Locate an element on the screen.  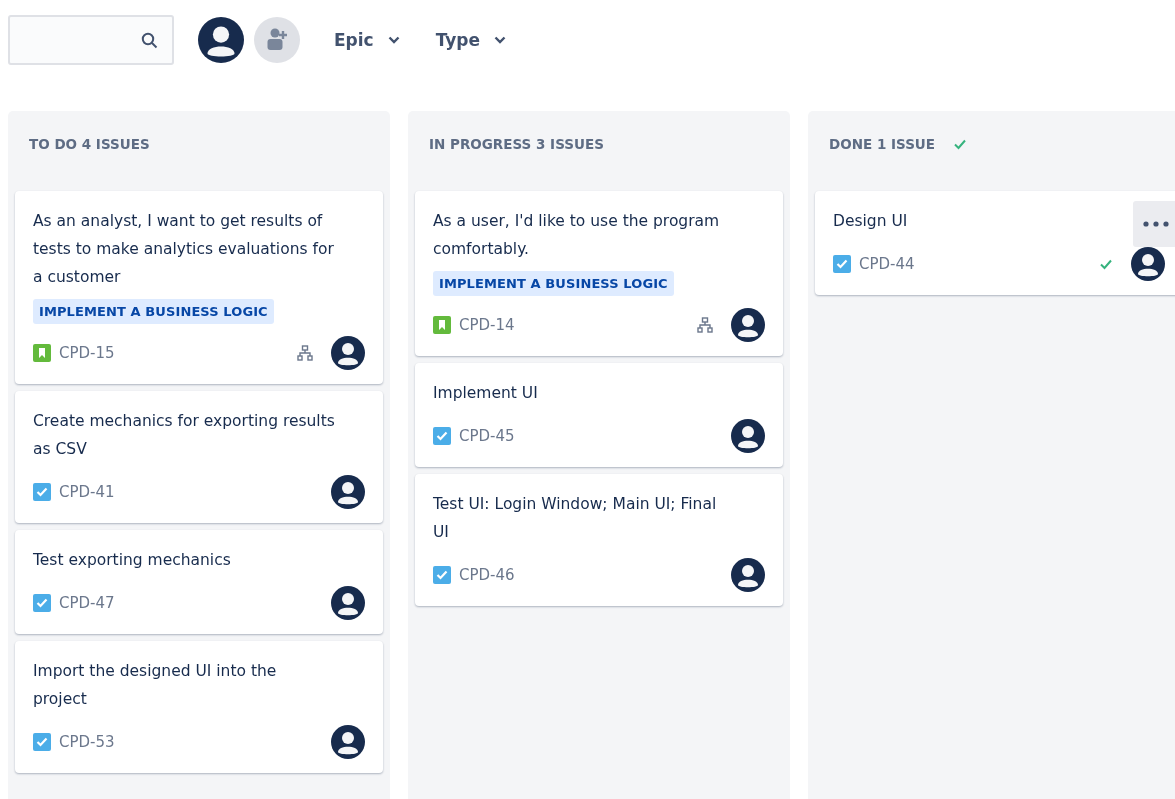
issue-card: Test UI: Login Window; Main UI; Final UI CPD-46 is located at coordinates (599, 540).